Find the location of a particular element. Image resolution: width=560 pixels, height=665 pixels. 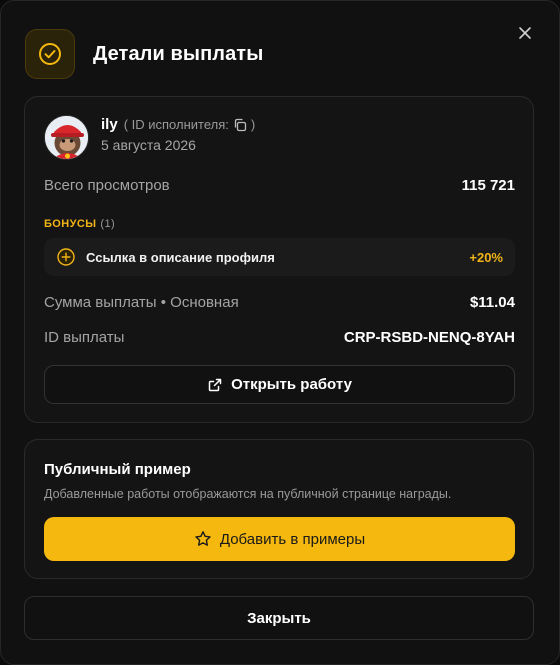

add-to-examples-button: Добавить в примеры is located at coordinates (279, 539).